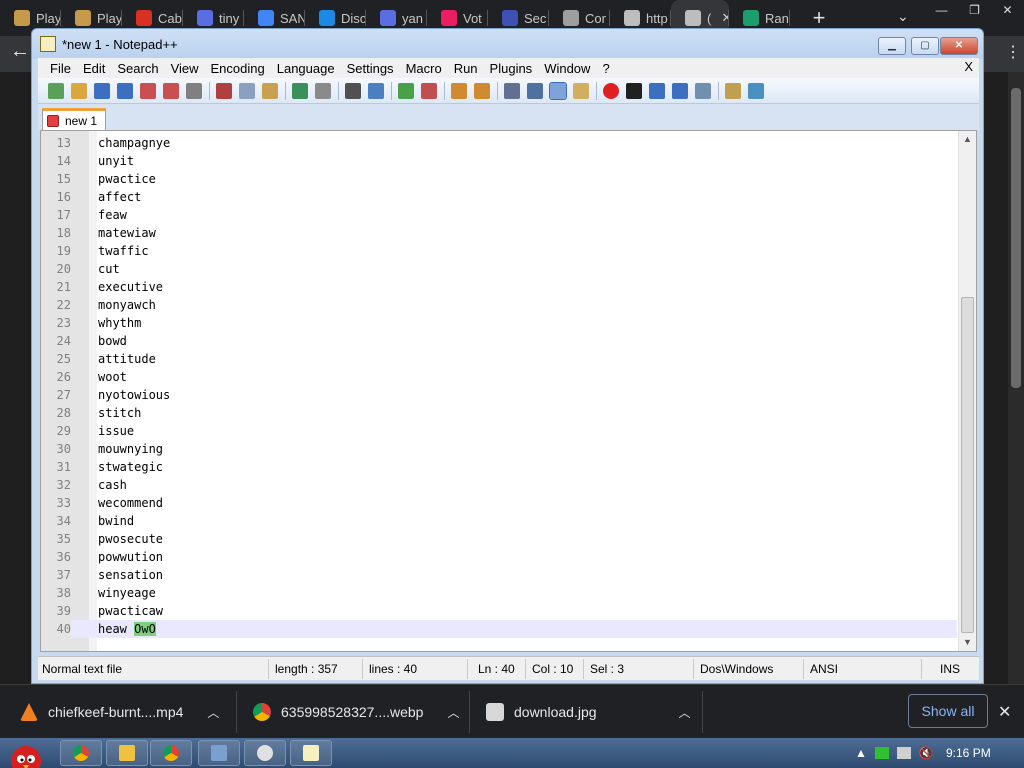 The width and height of the screenshot is (1024, 768). I want to click on run-macro-multiple-icon, so click(680, 90).